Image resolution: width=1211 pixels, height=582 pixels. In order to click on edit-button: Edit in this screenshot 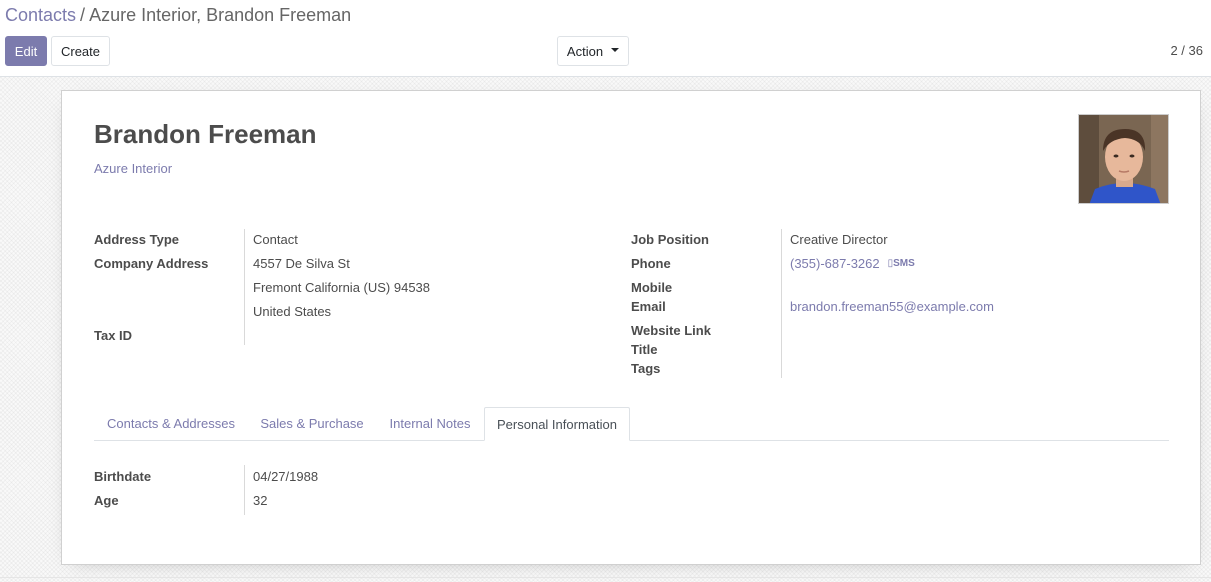, I will do `click(26, 51)`.